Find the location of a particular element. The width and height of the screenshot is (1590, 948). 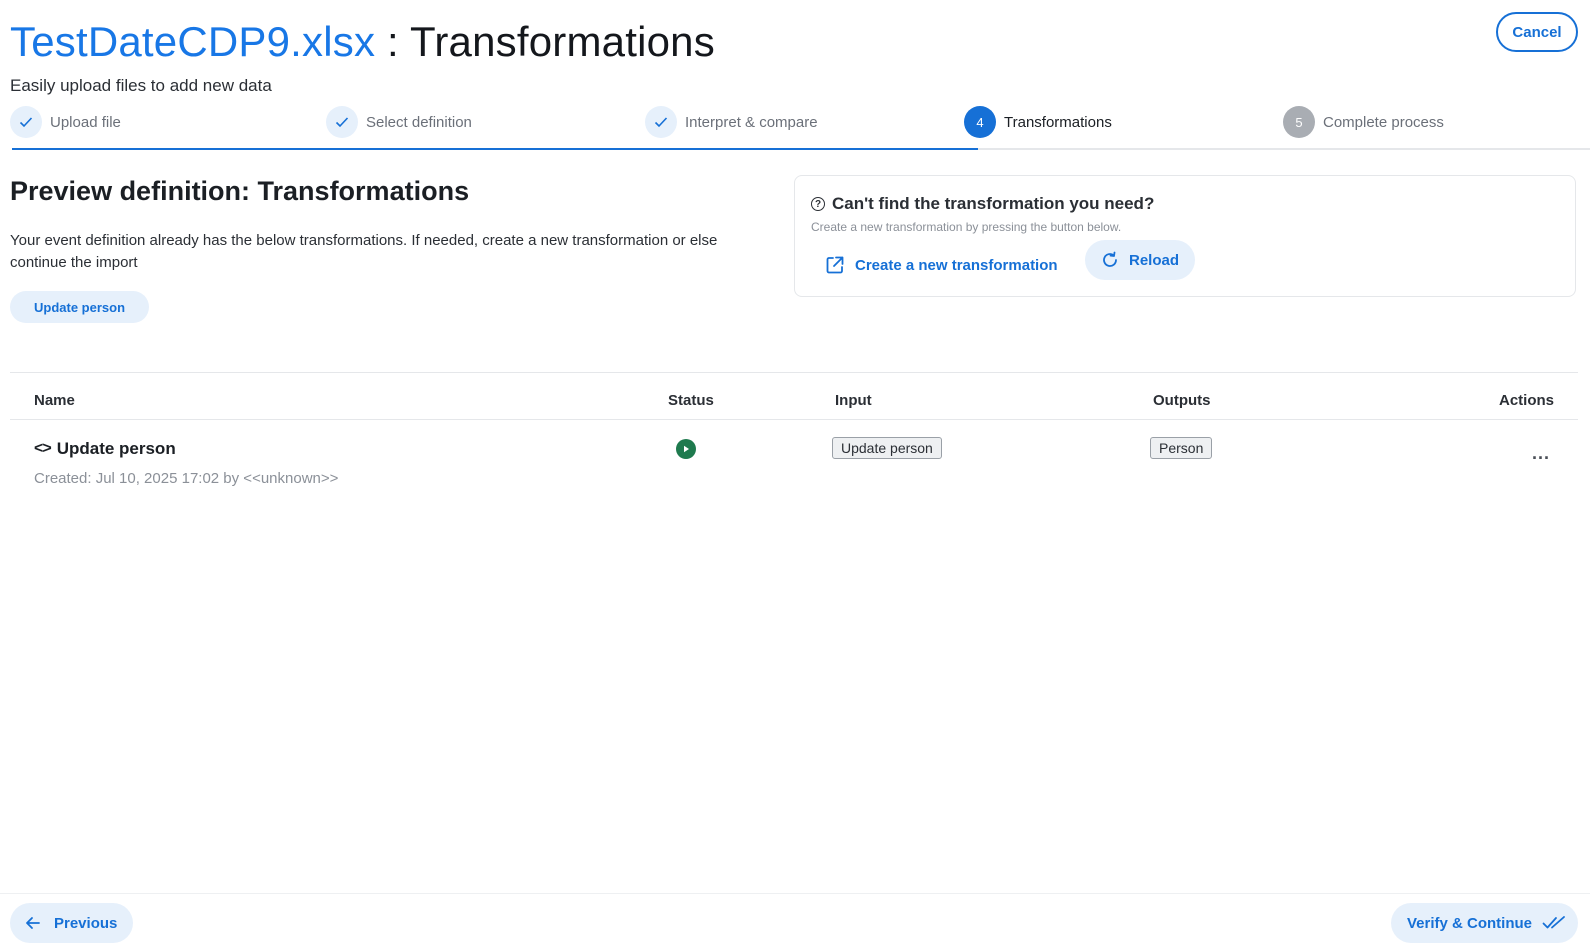

create-transformation-button: Create a new transformation is located at coordinates (941, 265).